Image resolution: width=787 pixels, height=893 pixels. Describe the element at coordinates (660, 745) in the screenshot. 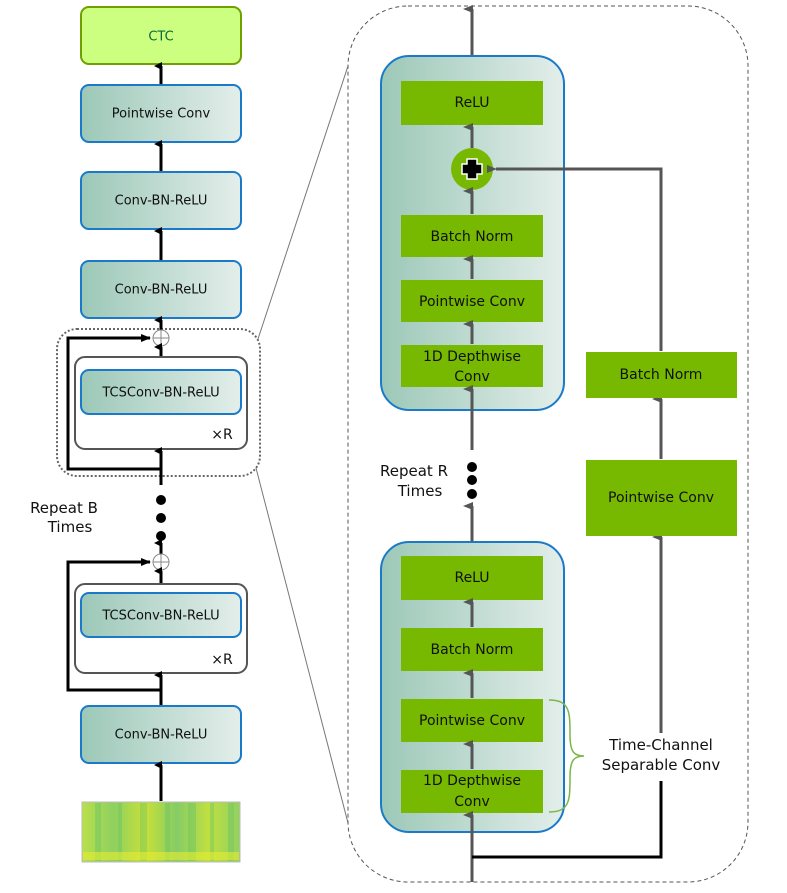

I see `tcs-label-line1: Time-Channel` at that location.